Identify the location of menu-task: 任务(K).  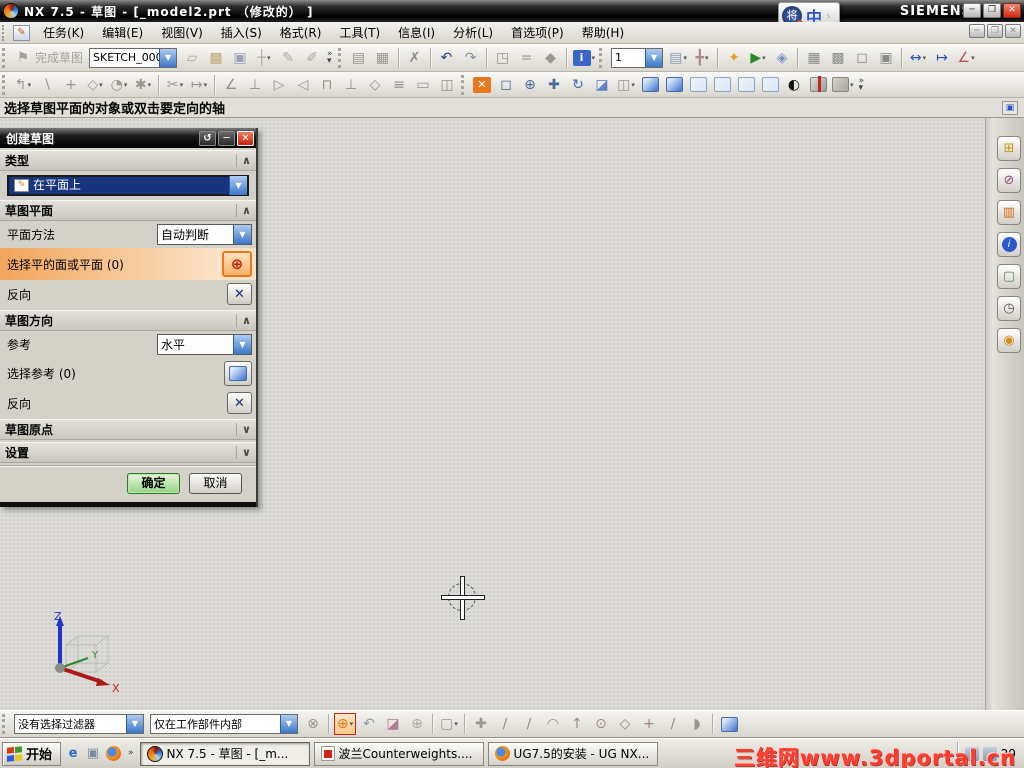
(63, 32).